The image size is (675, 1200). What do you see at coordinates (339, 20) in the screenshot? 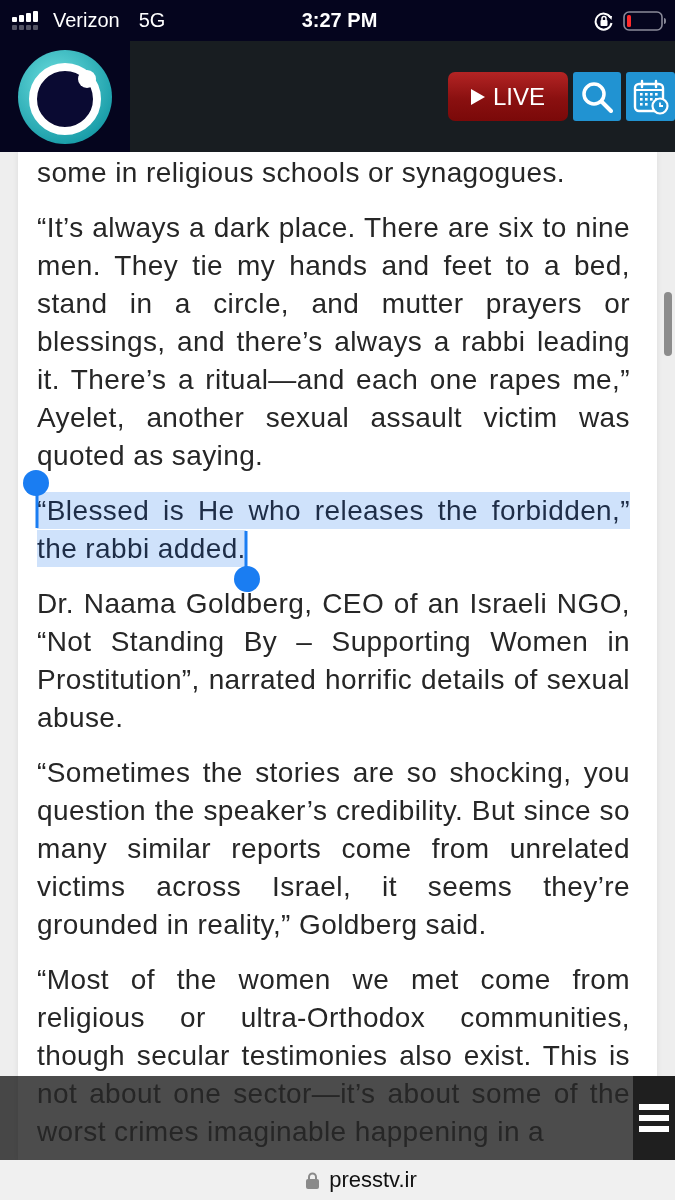
I see `status-time: 3:27 PM` at bounding box center [339, 20].